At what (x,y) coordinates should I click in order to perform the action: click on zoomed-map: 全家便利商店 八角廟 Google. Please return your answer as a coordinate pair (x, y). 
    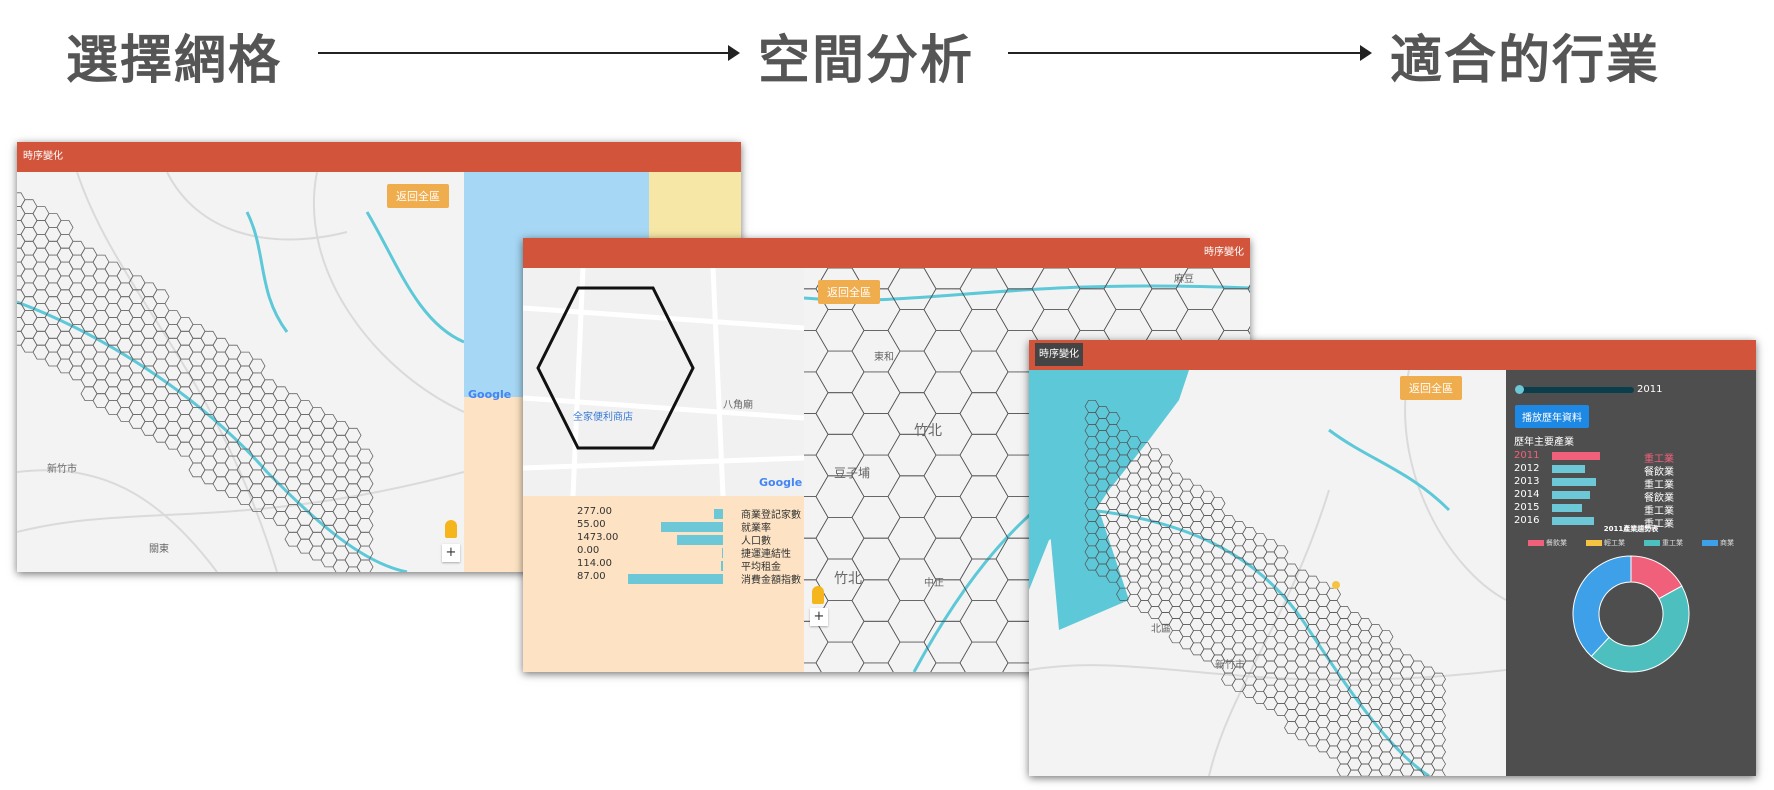
    Looking at the image, I should click on (663, 382).